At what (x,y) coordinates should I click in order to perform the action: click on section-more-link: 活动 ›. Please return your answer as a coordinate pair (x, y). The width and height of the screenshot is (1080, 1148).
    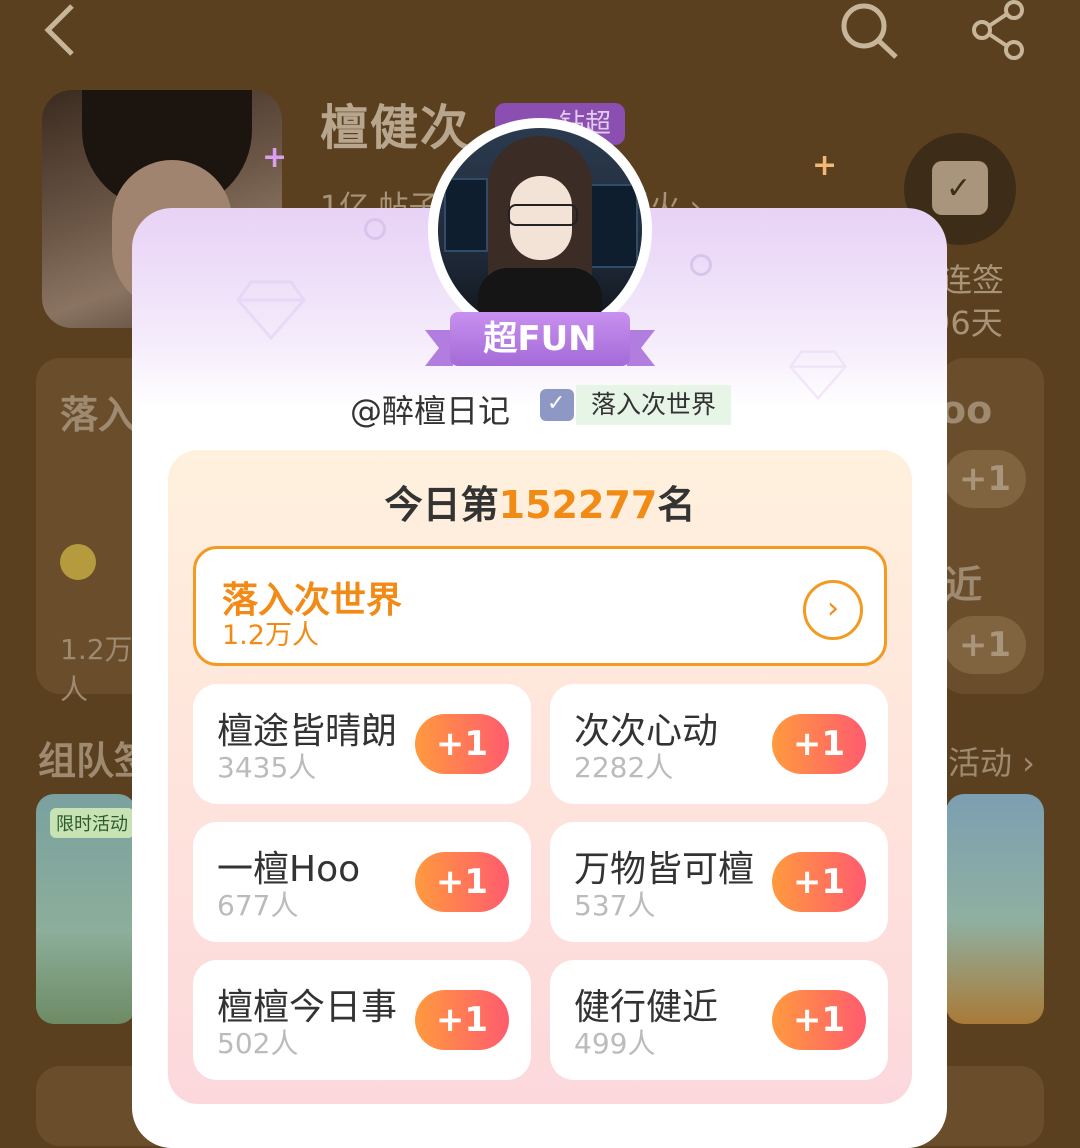
    Looking at the image, I should click on (991, 761).